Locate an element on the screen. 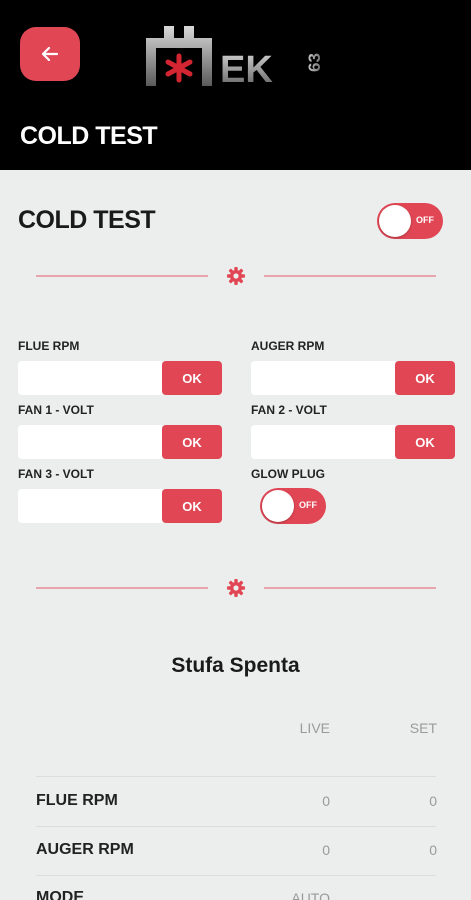 The width and height of the screenshot is (471, 900). auger-rpm-input is located at coordinates (323, 378).